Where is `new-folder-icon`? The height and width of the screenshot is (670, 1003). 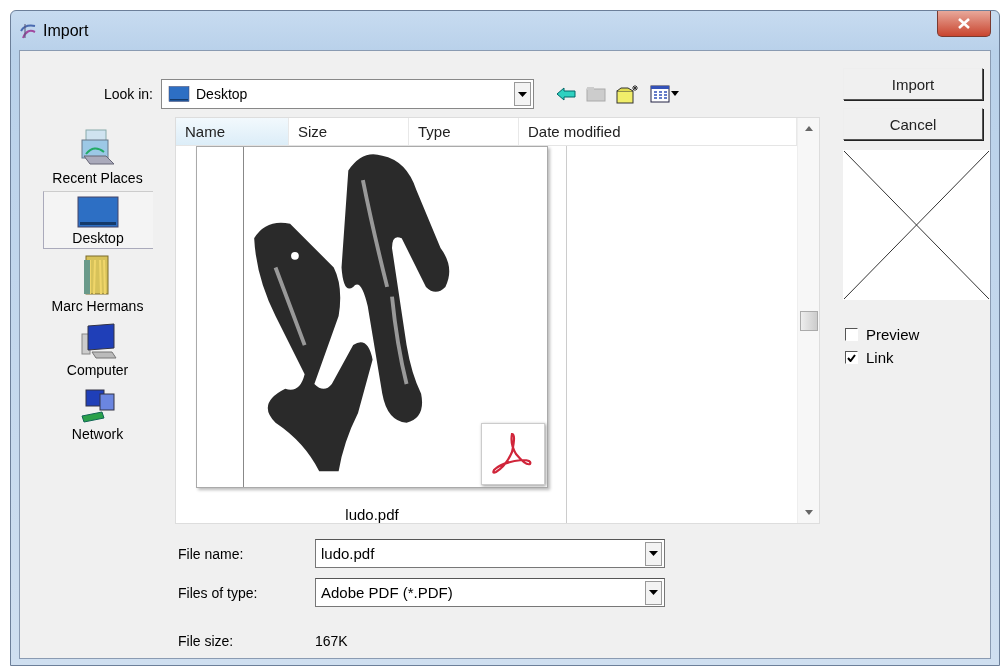
new-folder-icon is located at coordinates (628, 94).